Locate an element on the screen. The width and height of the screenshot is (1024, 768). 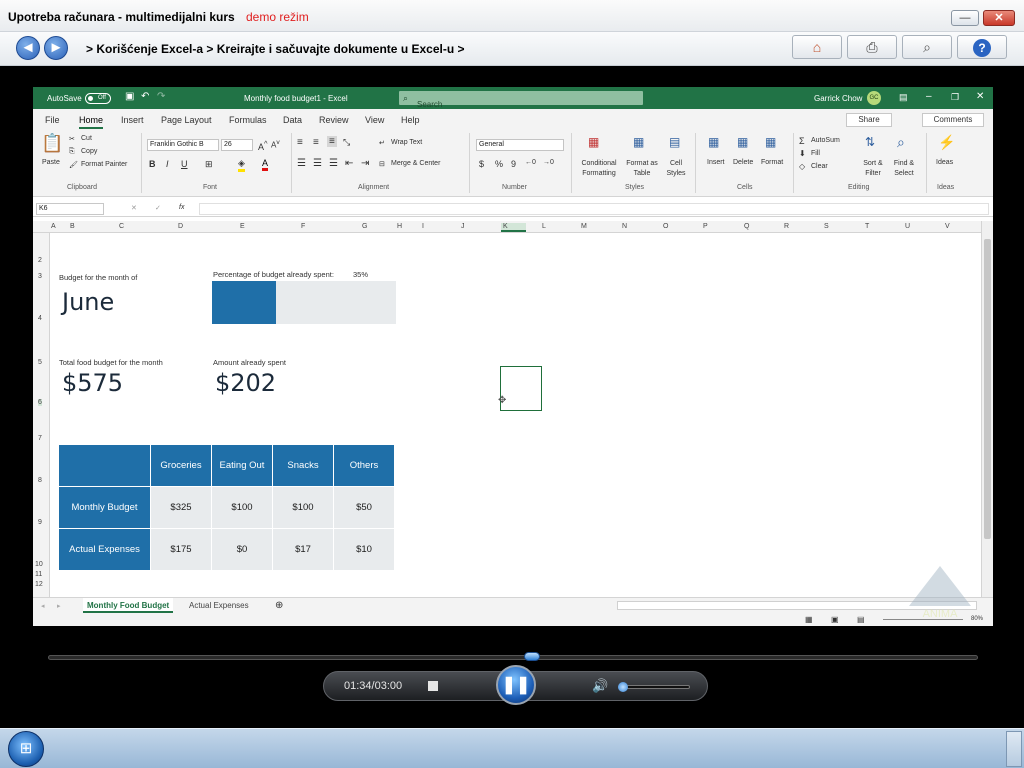
scroll-left-icon: ◂ is located at coordinates (43, 606).